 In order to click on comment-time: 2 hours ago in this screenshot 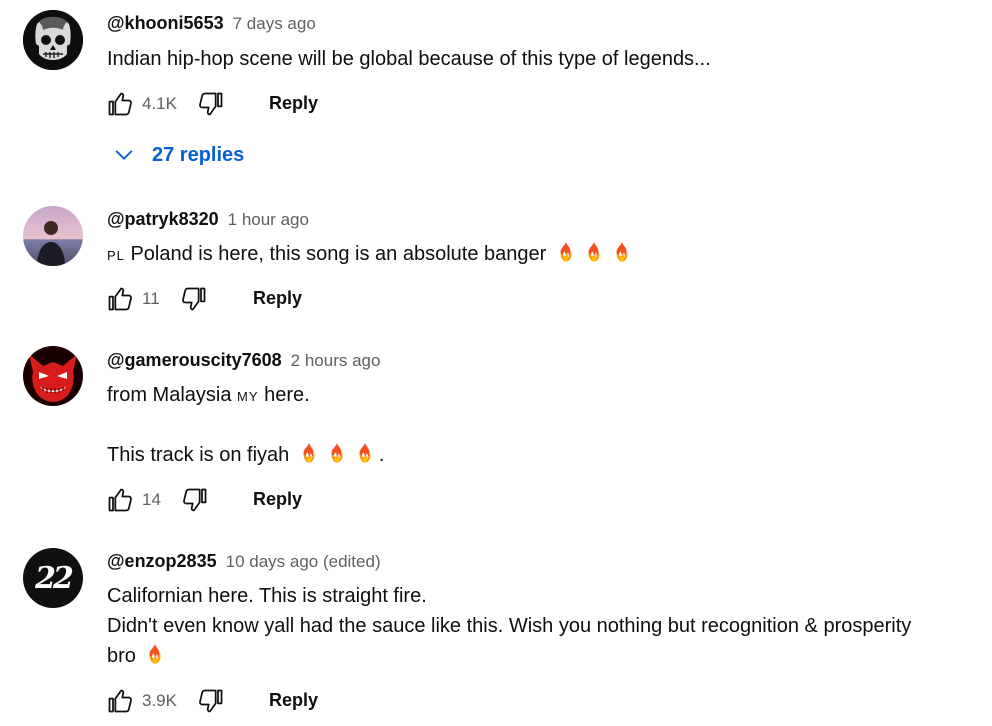, I will do `click(336, 360)`.